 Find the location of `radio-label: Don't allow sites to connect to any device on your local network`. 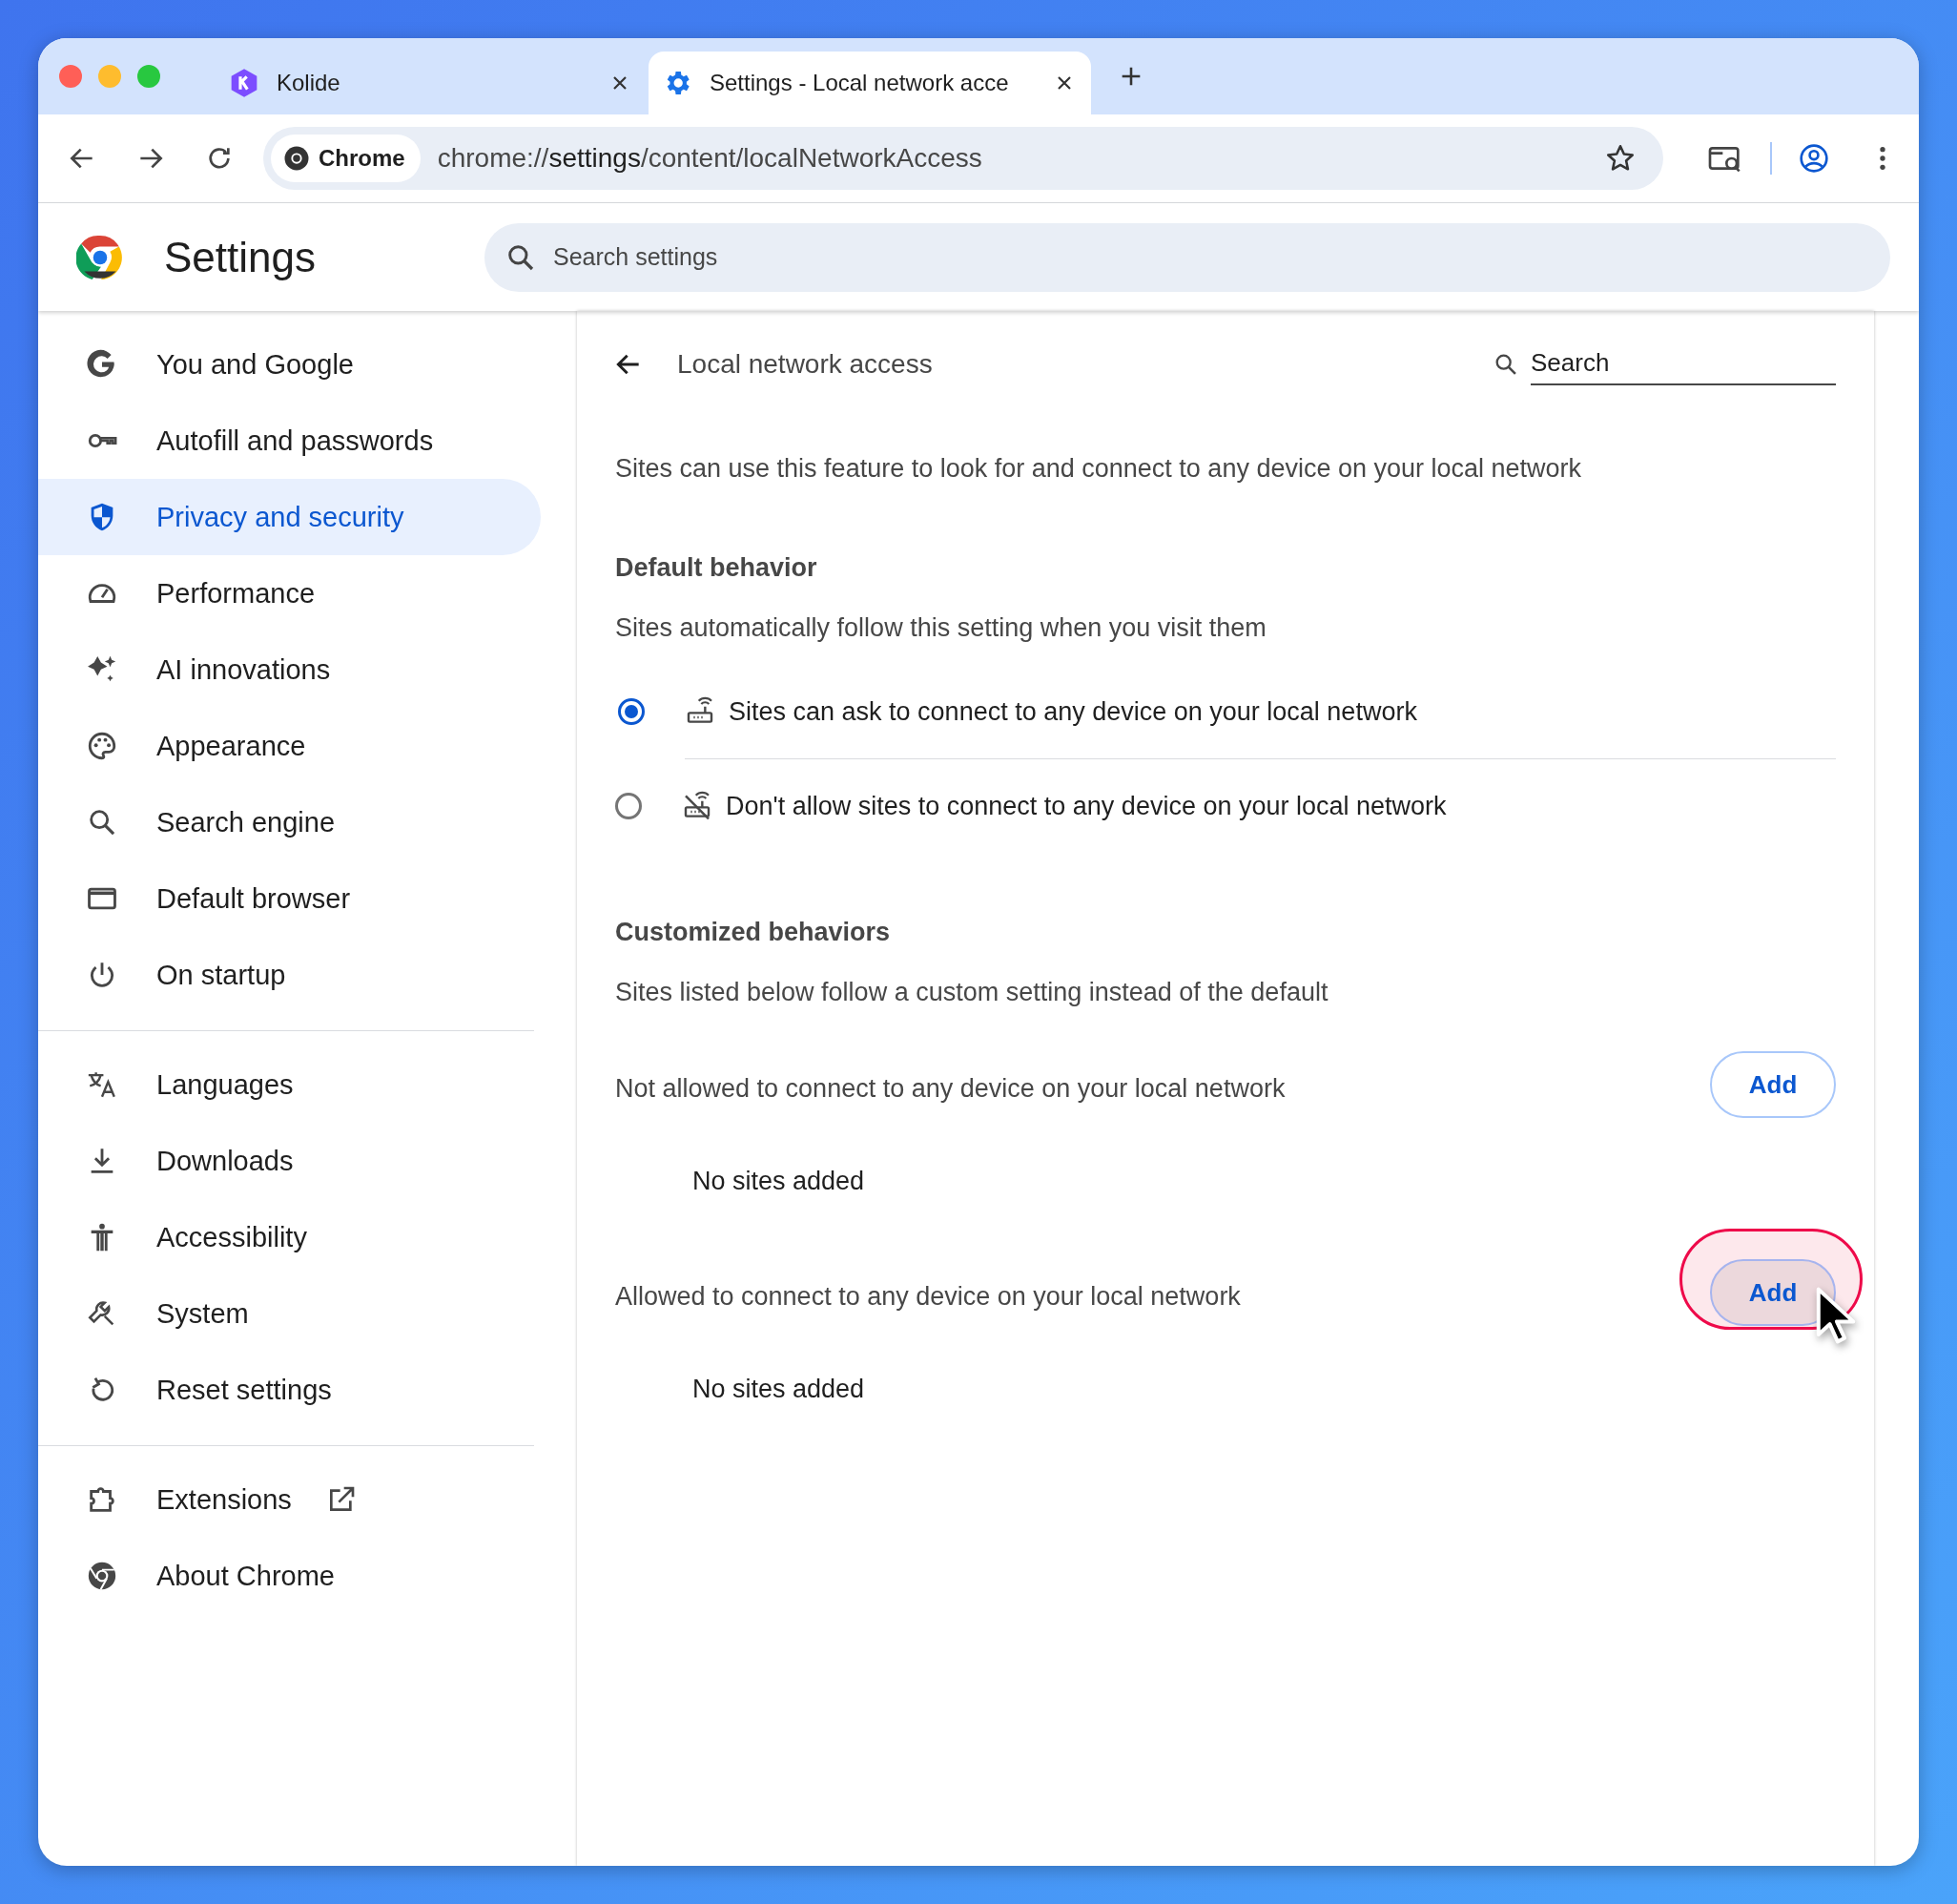

radio-label: Don't allow sites to connect to any device on your local network is located at coordinates (1086, 806).